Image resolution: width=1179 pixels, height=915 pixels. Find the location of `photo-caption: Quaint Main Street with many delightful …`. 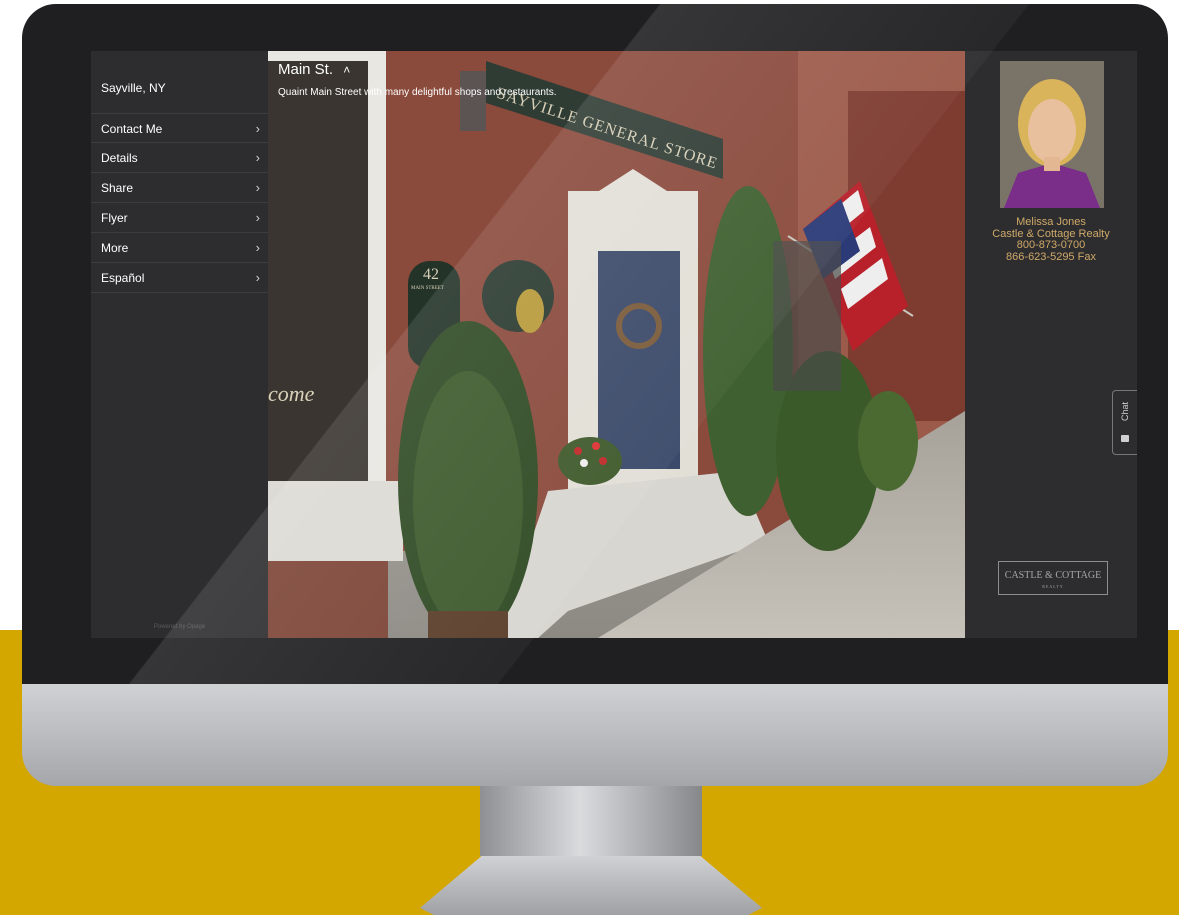

photo-caption: Quaint Main Street with many delightful … is located at coordinates (417, 92).